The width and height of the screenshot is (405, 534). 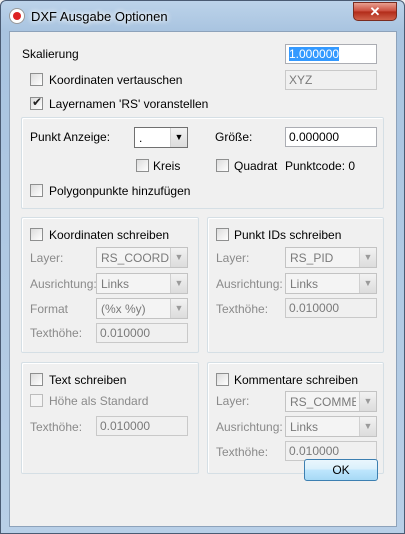 I want to click on layernamen-label: Layernamen 'RS' voranstellen, so click(x=129, y=104).